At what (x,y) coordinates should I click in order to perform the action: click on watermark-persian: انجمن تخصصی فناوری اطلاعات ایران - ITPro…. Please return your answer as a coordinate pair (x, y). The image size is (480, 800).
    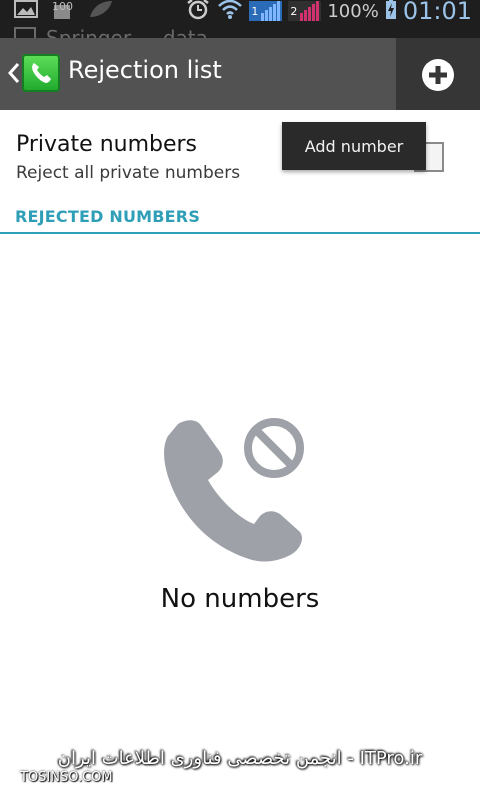
    Looking at the image, I should click on (240, 758).